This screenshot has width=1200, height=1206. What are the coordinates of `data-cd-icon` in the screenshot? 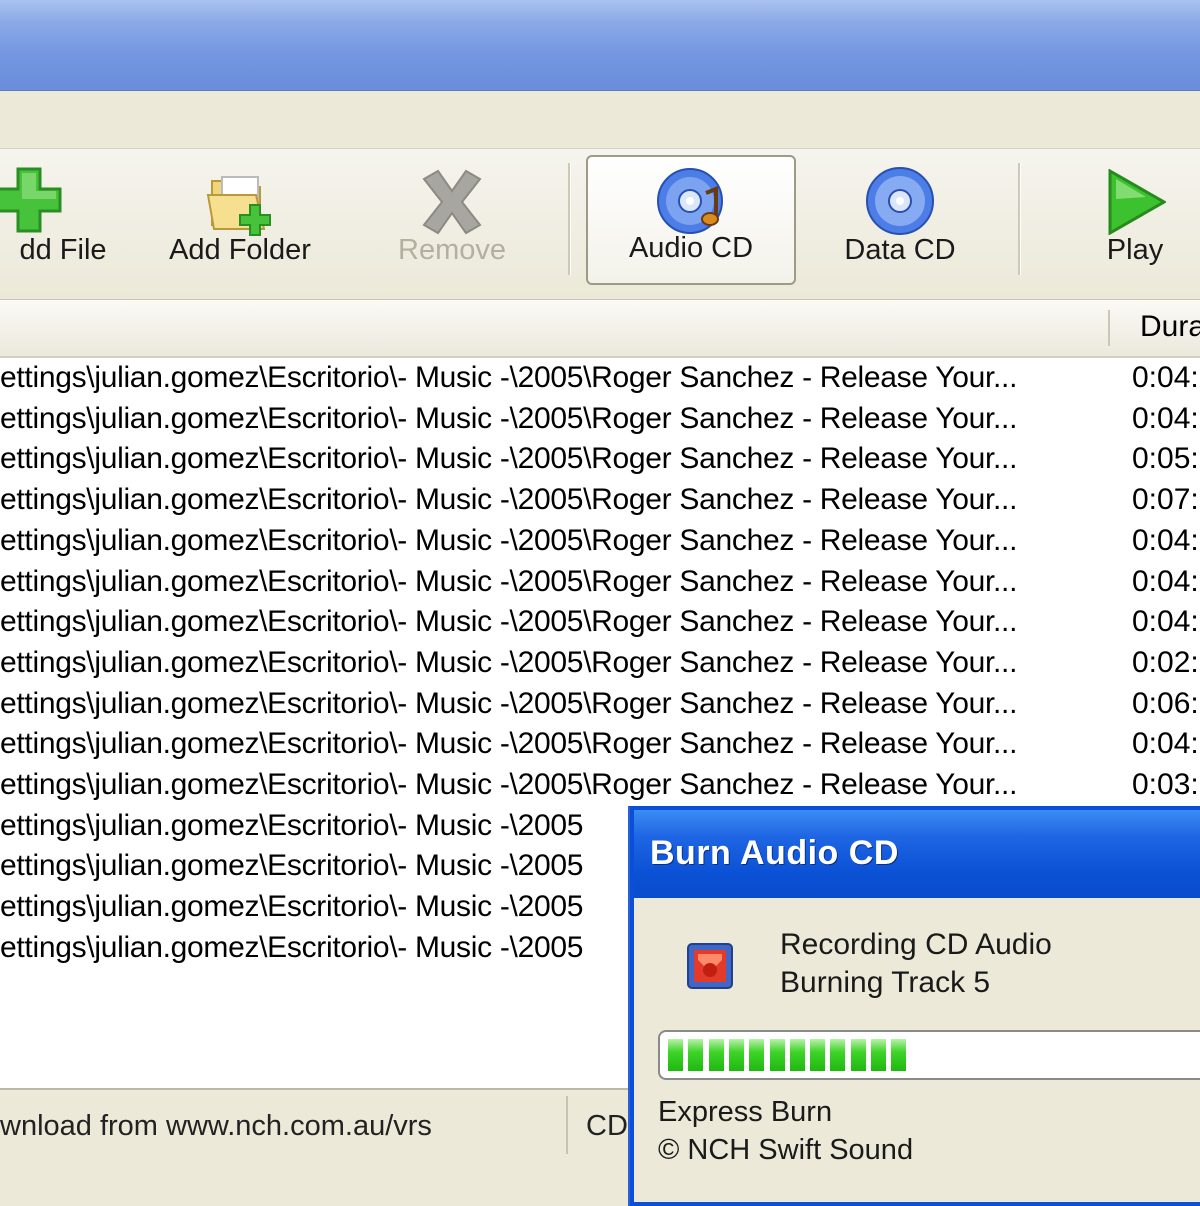 It's located at (900, 201).